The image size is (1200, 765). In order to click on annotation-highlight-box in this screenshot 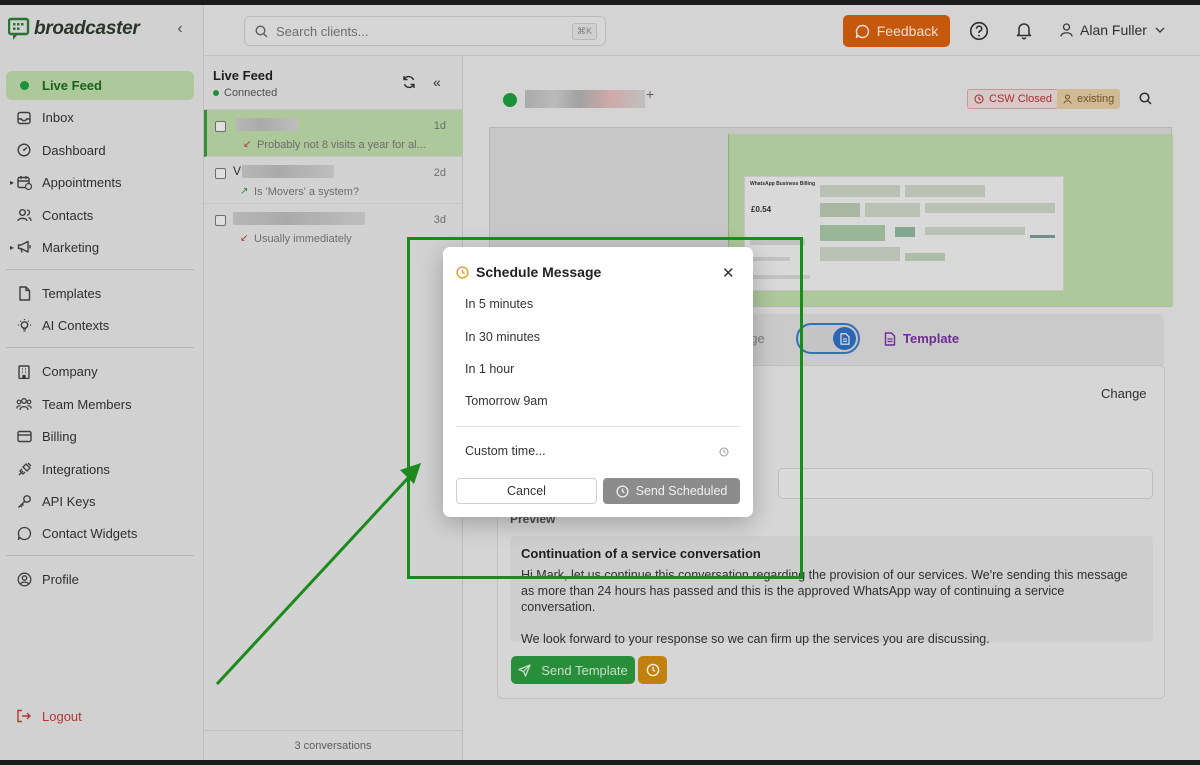, I will do `click(605, 408)`.